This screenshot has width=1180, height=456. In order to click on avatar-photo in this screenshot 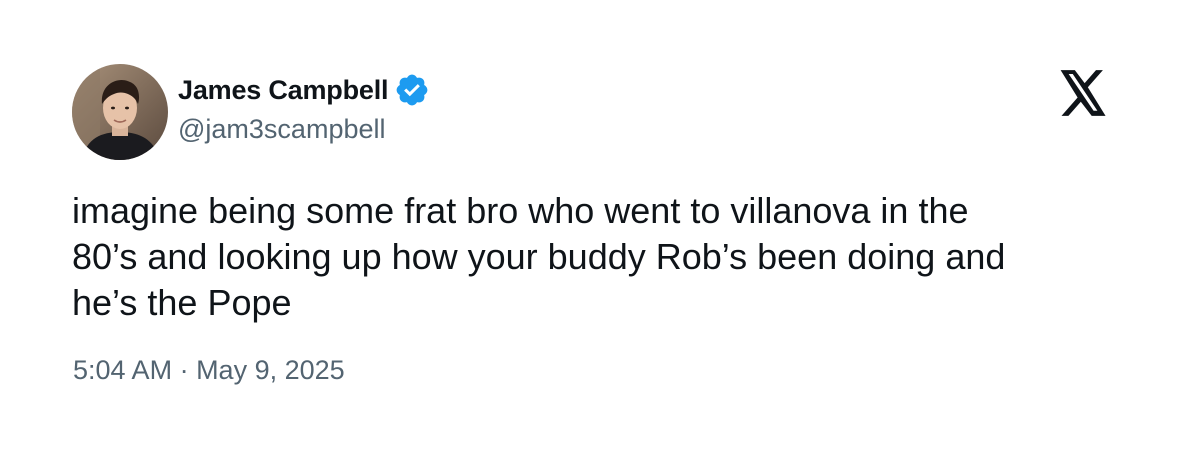, I will do `click(120, 112)`.